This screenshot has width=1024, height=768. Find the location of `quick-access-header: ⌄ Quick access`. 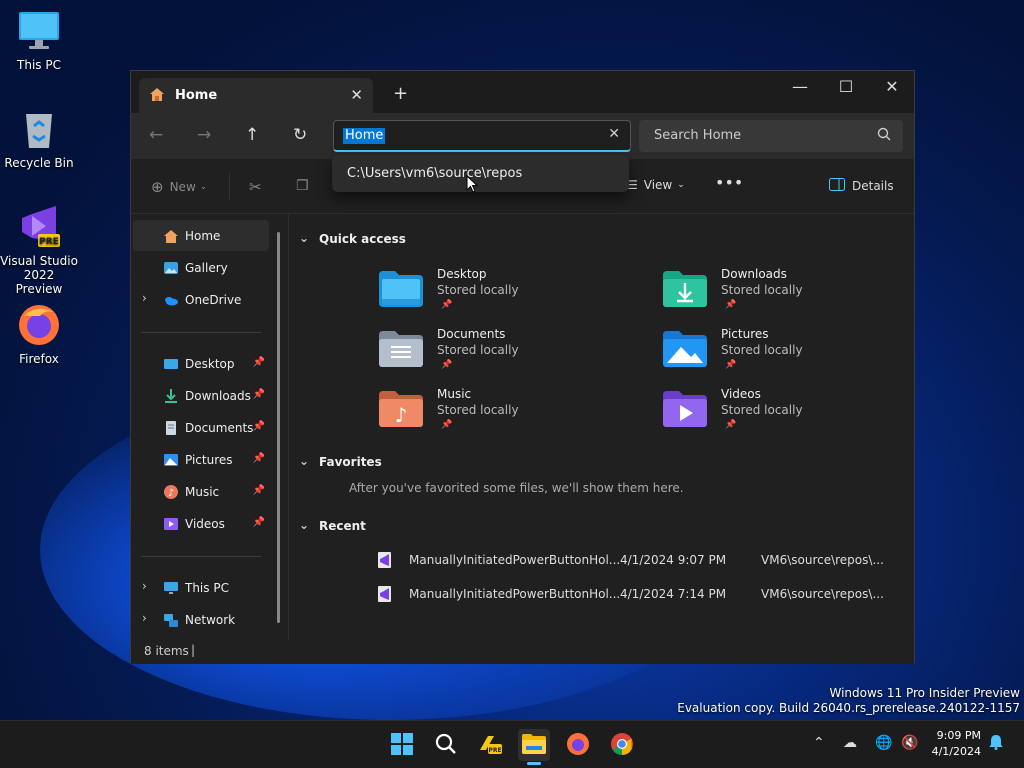

quick-access-header: ⌄ Quick access is located at coordinates (352, 238).